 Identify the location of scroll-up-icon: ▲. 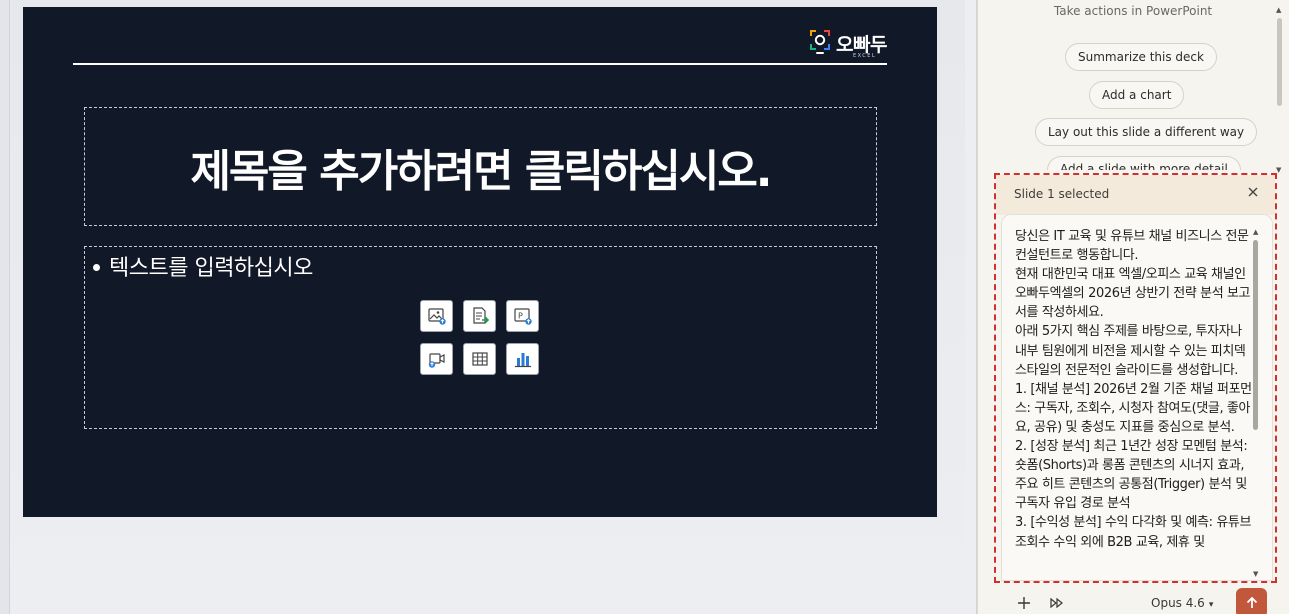
(1278, 10).